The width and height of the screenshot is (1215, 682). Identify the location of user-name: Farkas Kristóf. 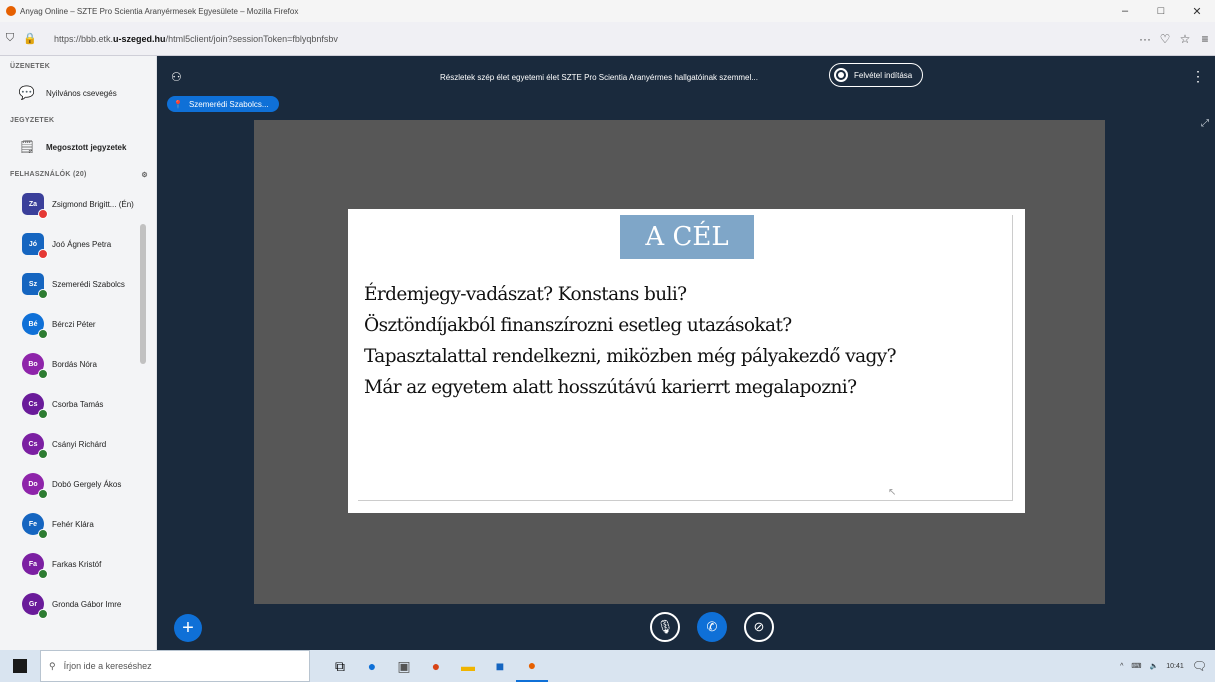
(77, 564).